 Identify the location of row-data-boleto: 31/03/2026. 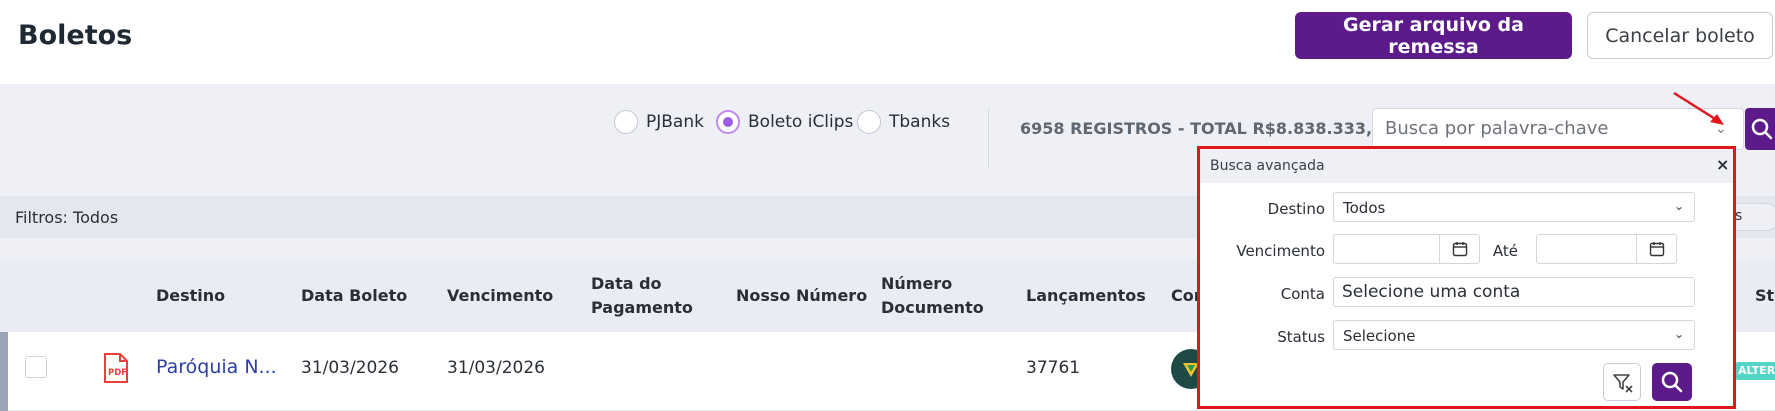
(350, 368).